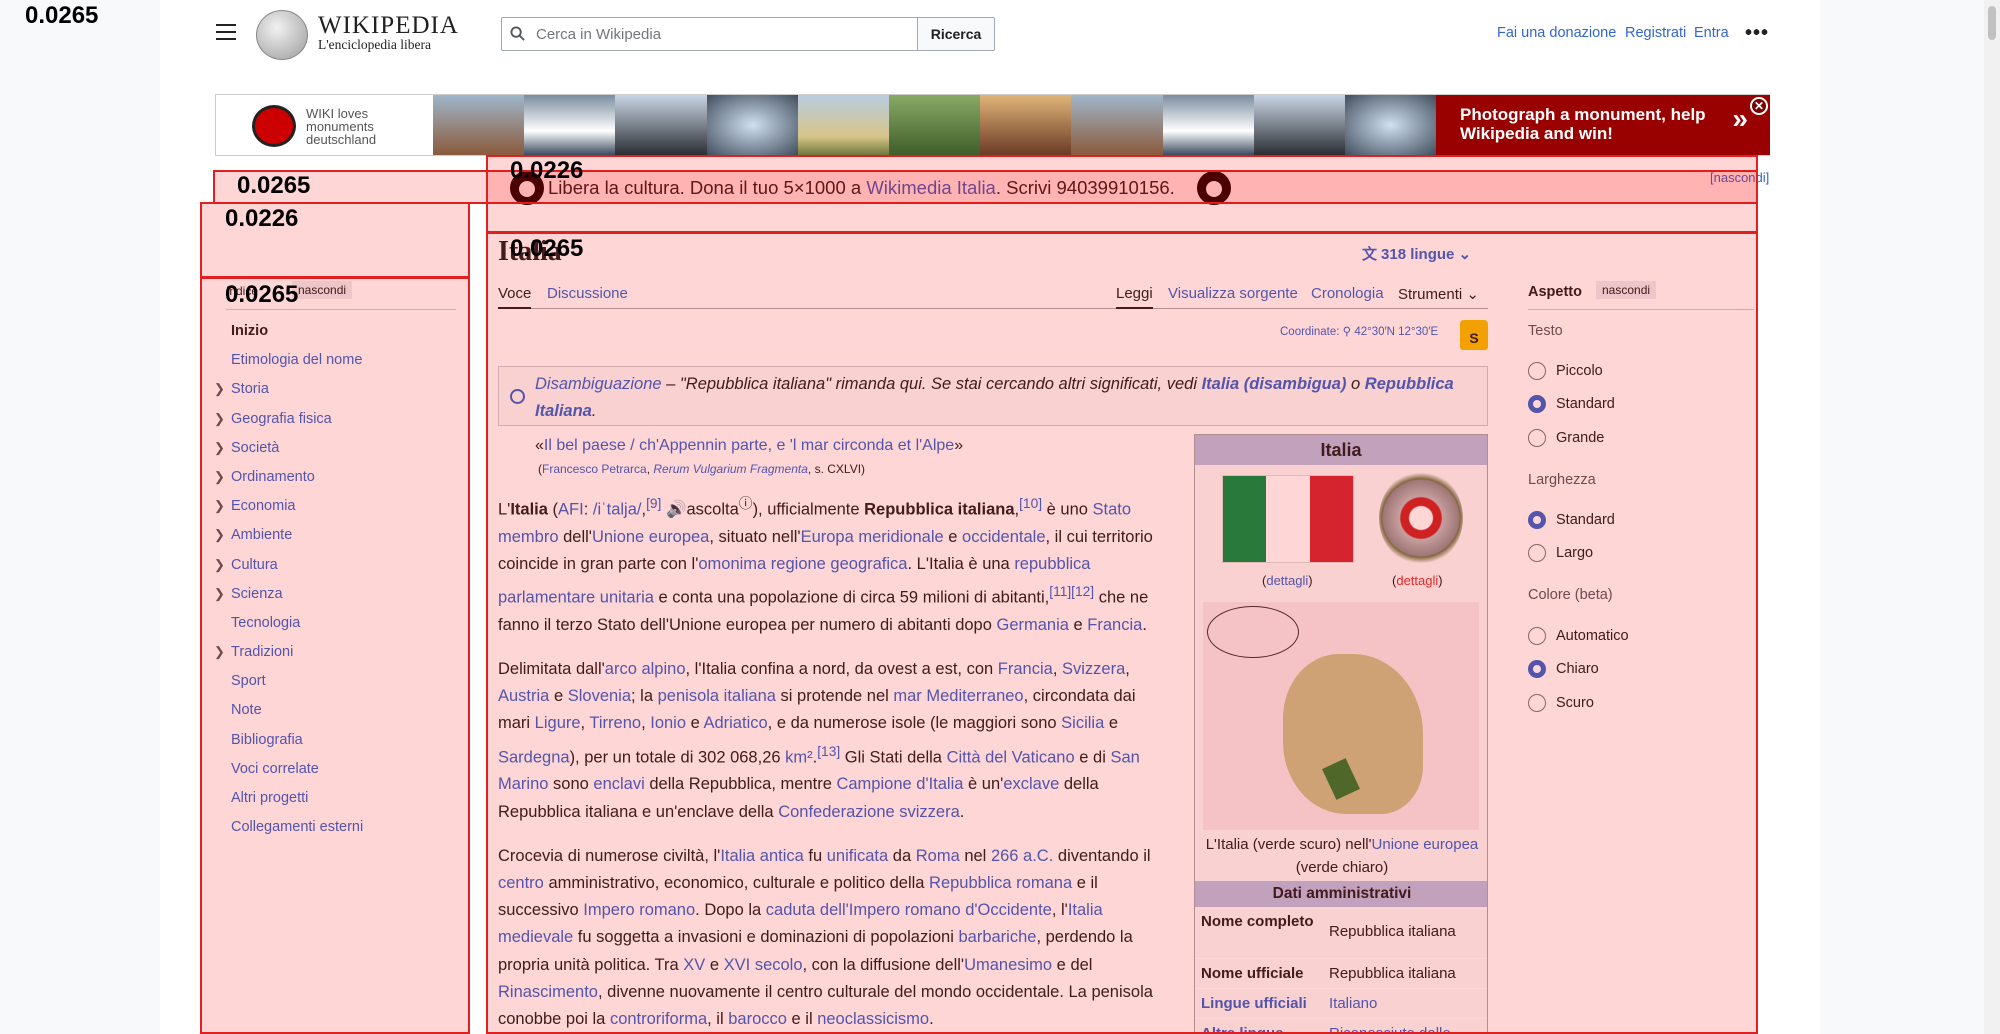 The image size is (2000, 1034). What do you see at coordinates (1438, 294) in the screenshot?
I see `tools-menu: Strumenti ⌄` at bounding box center [1438, 294].